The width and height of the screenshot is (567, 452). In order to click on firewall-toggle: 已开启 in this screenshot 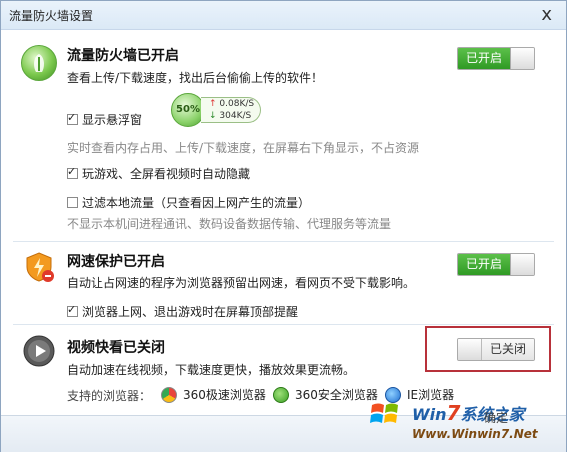, I will do `click(496, 58)`.